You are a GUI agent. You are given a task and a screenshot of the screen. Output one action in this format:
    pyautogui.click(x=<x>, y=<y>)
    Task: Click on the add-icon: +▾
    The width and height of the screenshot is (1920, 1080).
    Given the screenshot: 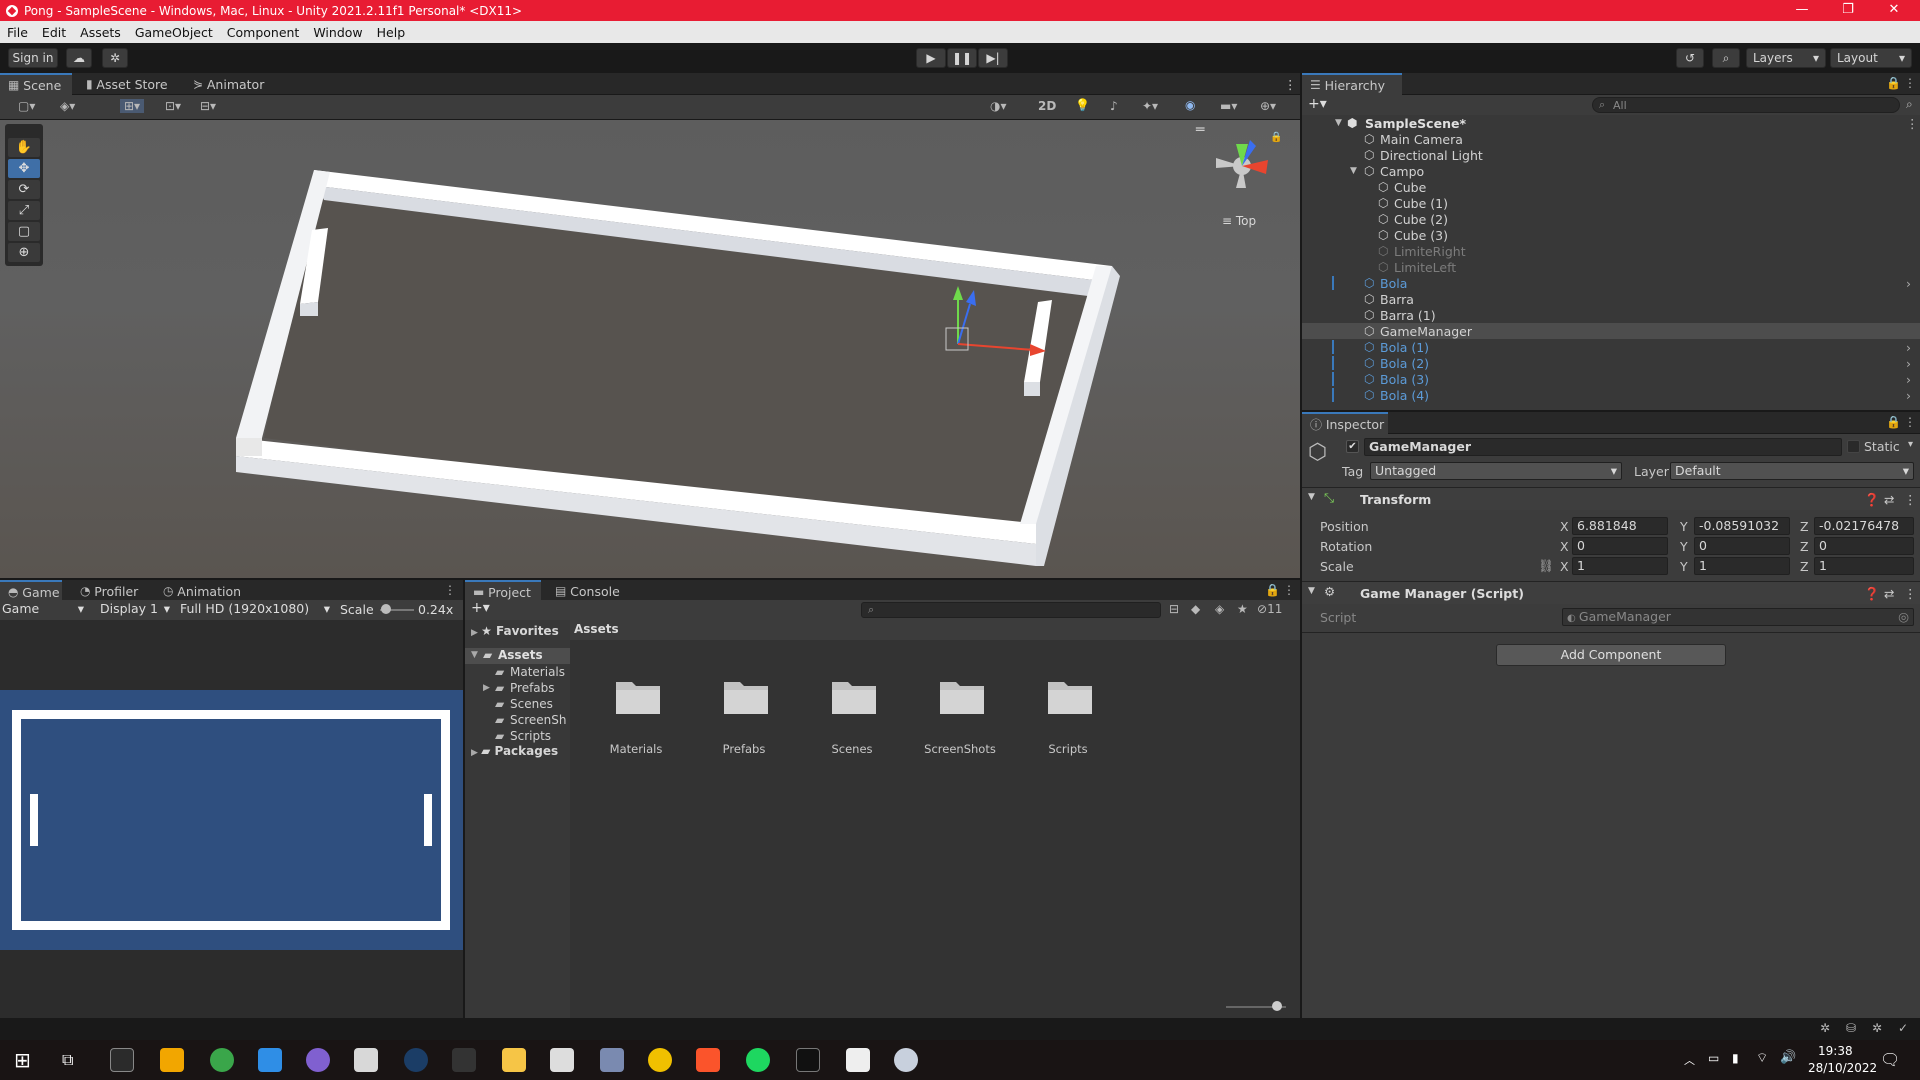 What is the action you would take?
    pyautogui.click(x=480, y=608)
    